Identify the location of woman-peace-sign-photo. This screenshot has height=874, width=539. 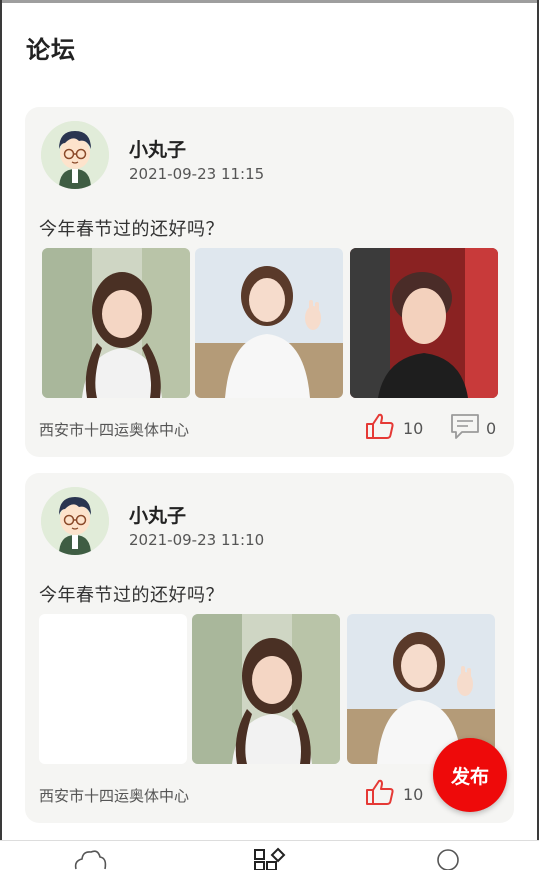
(269, 323).